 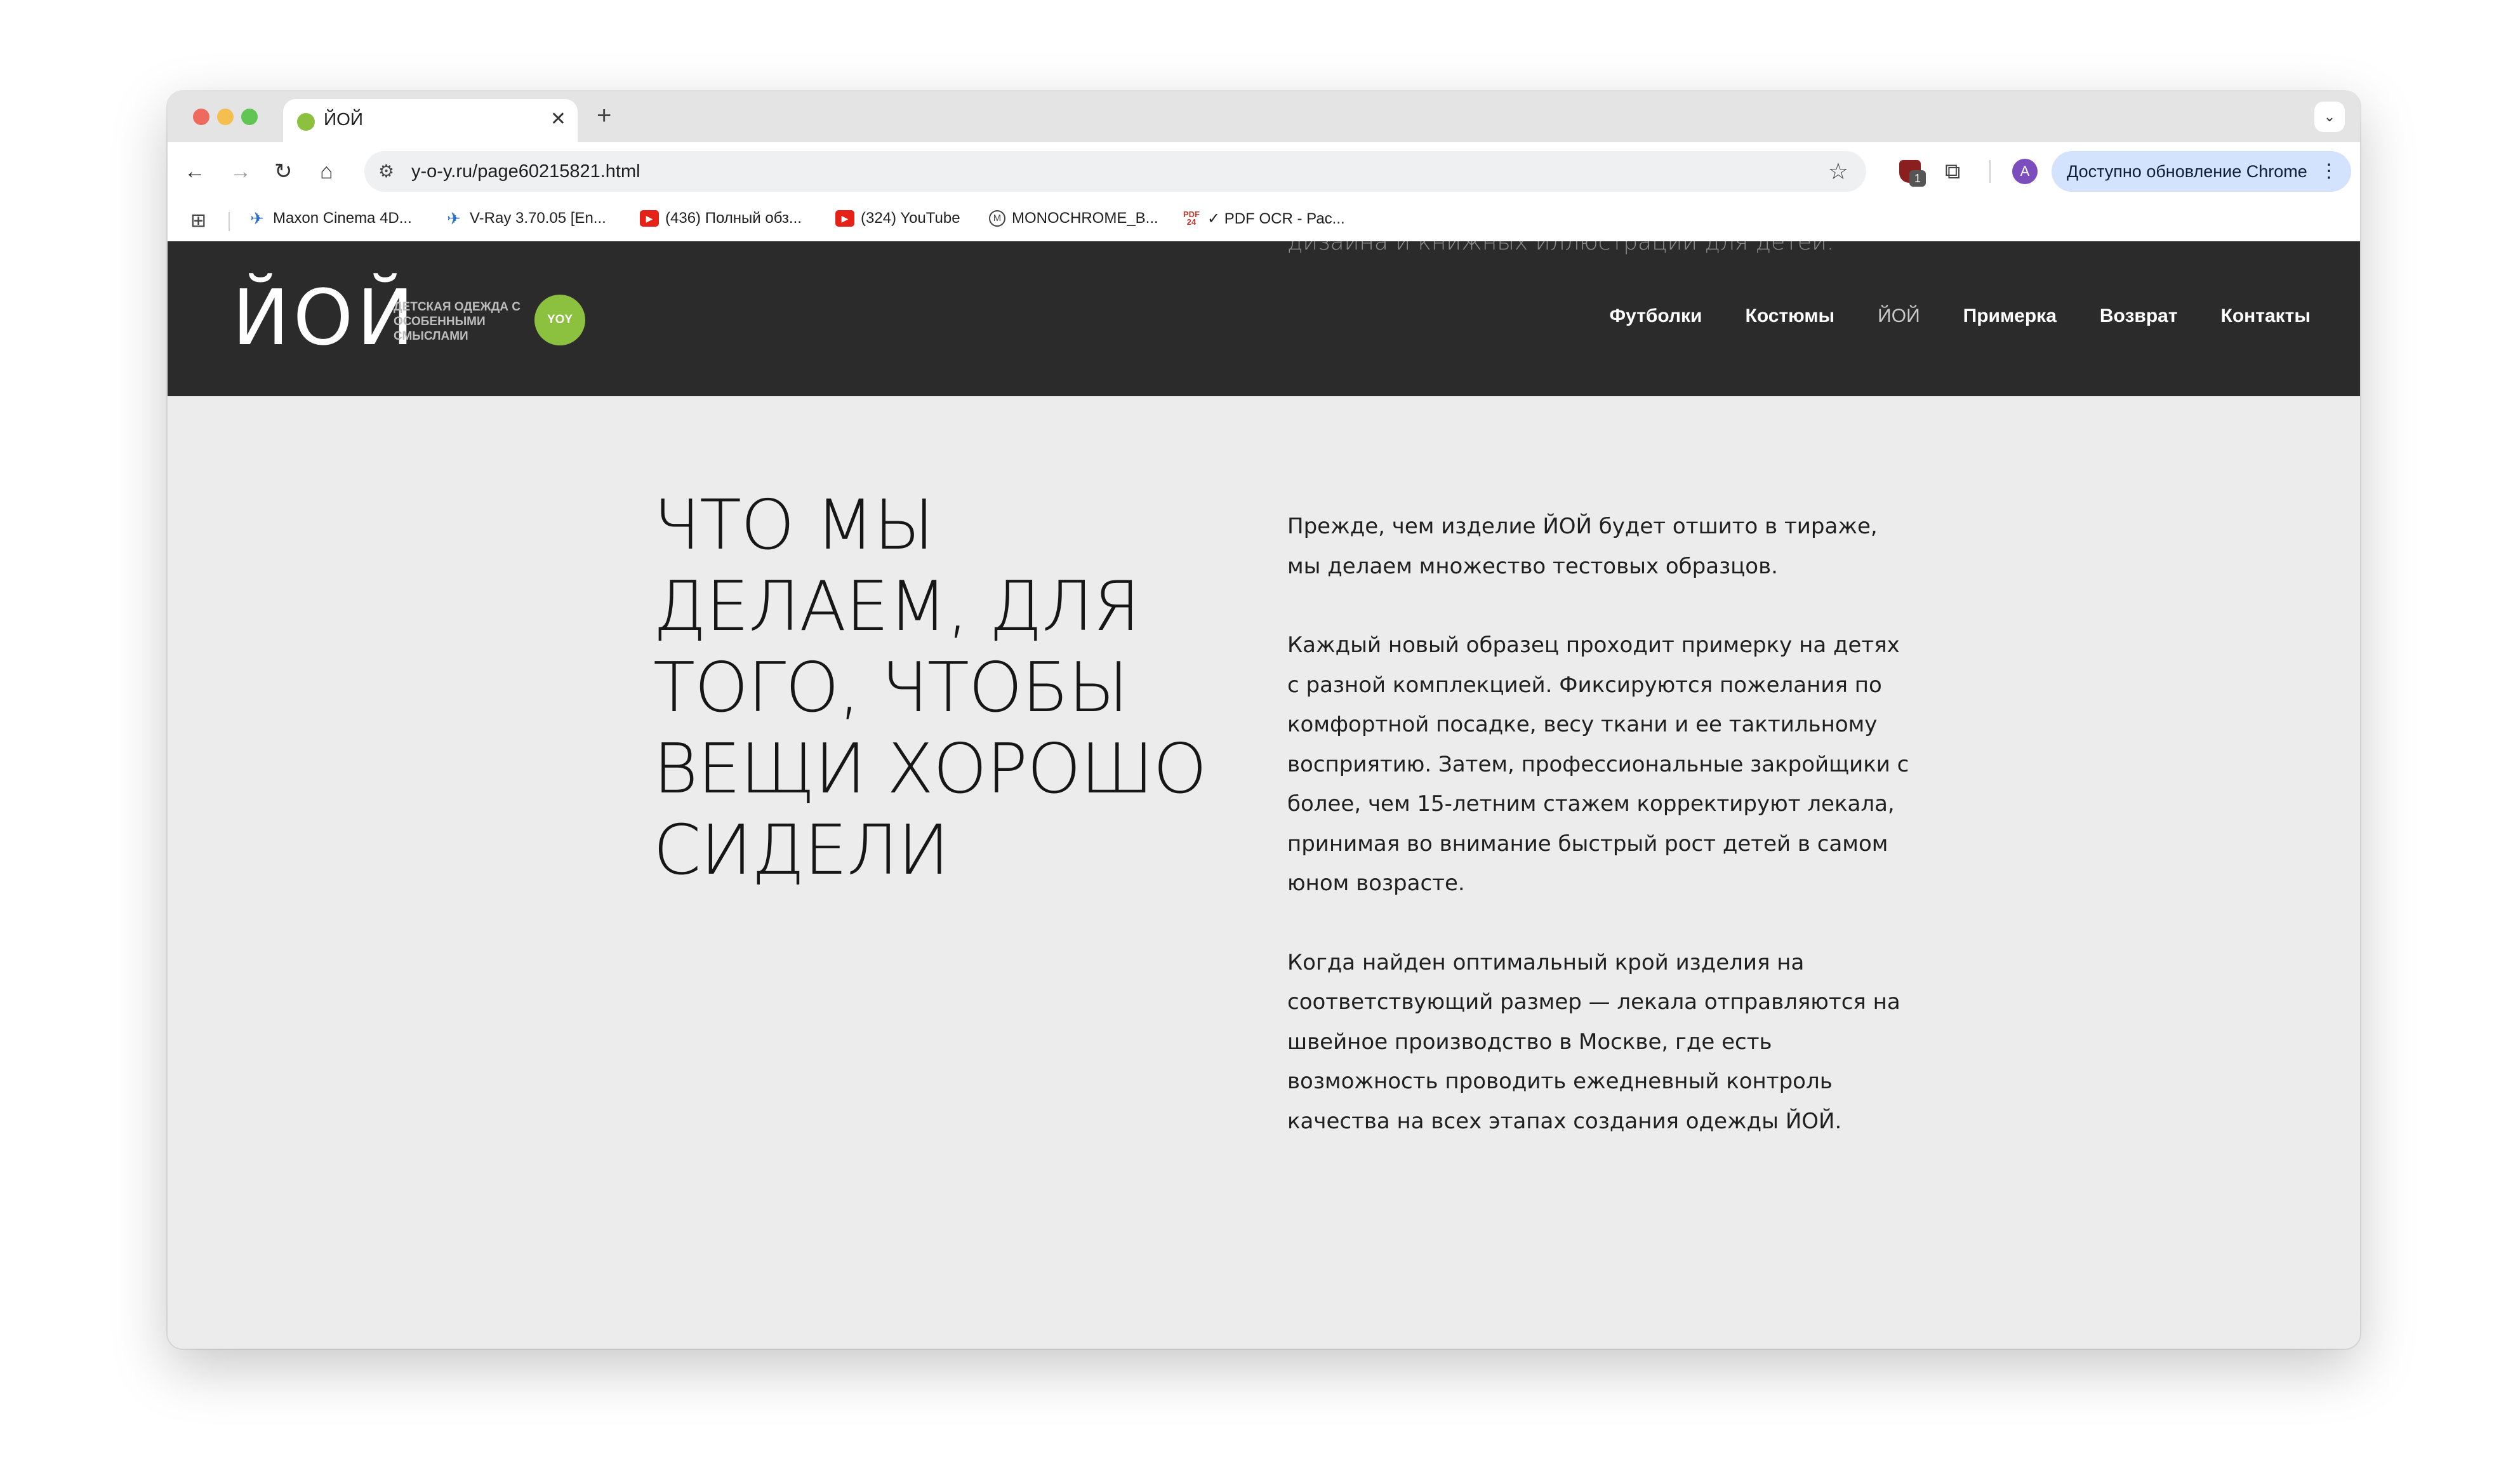 What do you see at coordinates (1264, 116) in the screenshot?
I see `tab-strip: ЙОЙ ✕ + ⌄` at bounding box center [1264, 116].